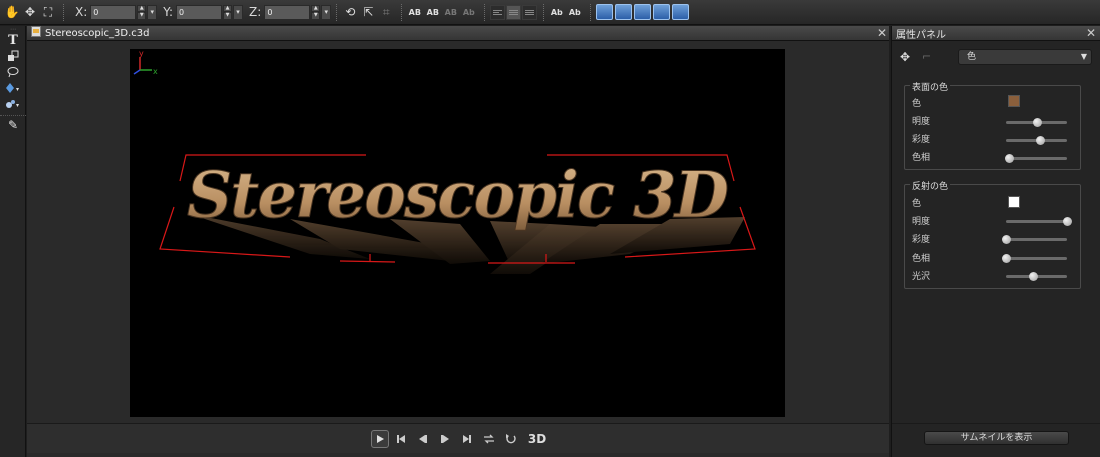 The width and height of the screenshot is (1100, 457). What do you see at coordinates (316, 12) in the screenshot?
I see `z-spinner: ▲ ▼` at bounding box center [316, 12].